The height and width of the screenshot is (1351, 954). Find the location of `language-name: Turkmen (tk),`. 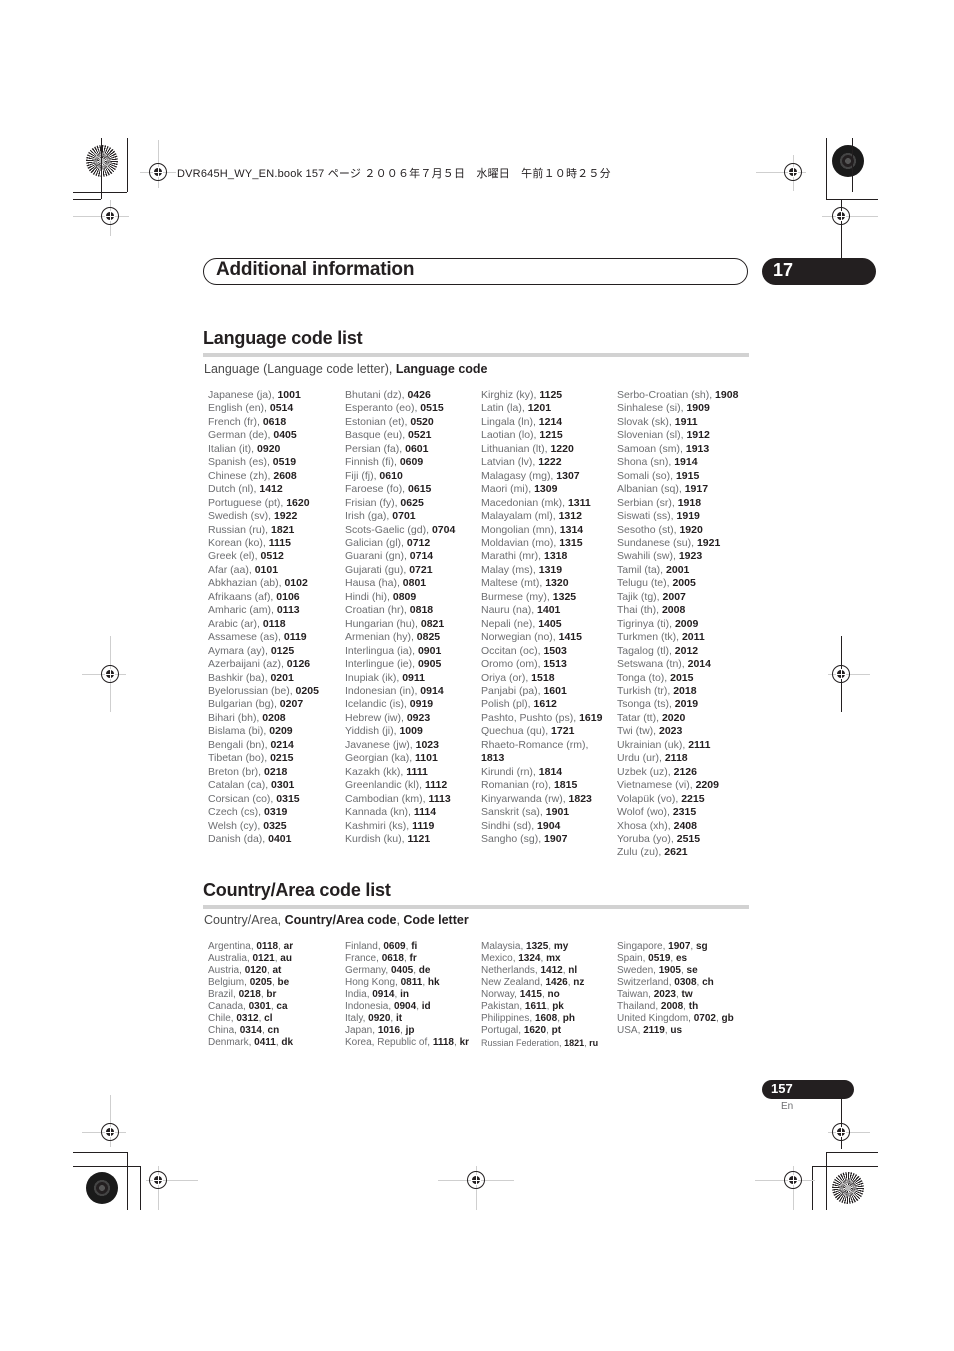

language-name: Turkmen (tk), is located at coordinates (649, 637).